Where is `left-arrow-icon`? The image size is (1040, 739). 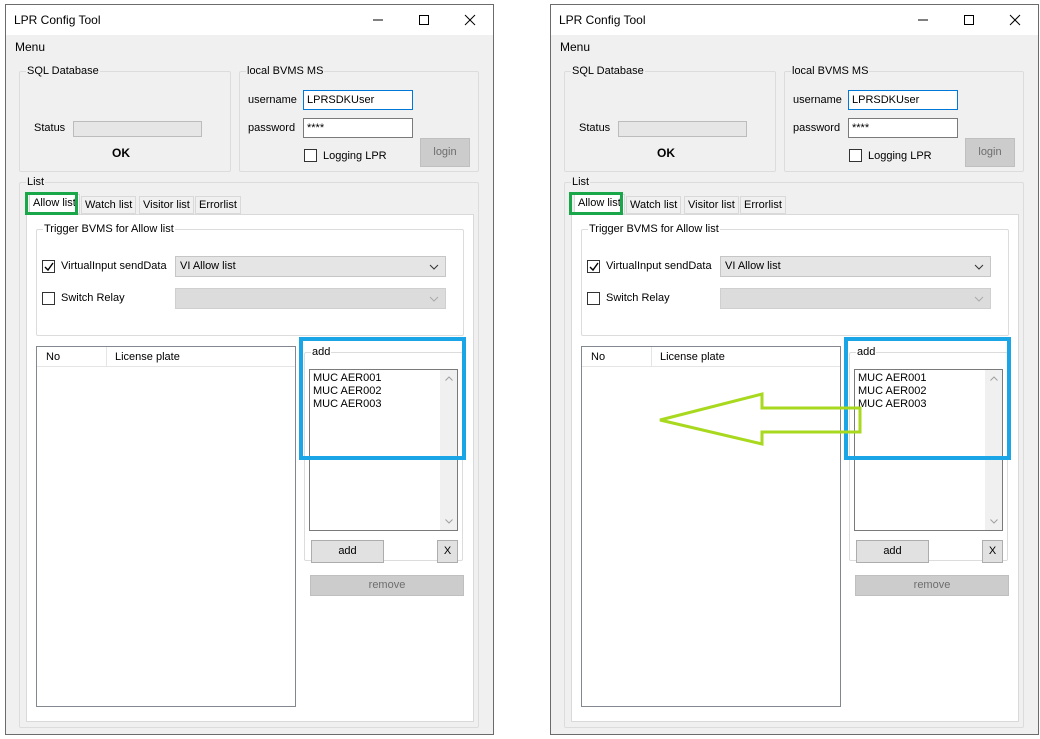
left-arrow-icon is located at coordinates (760, 419).